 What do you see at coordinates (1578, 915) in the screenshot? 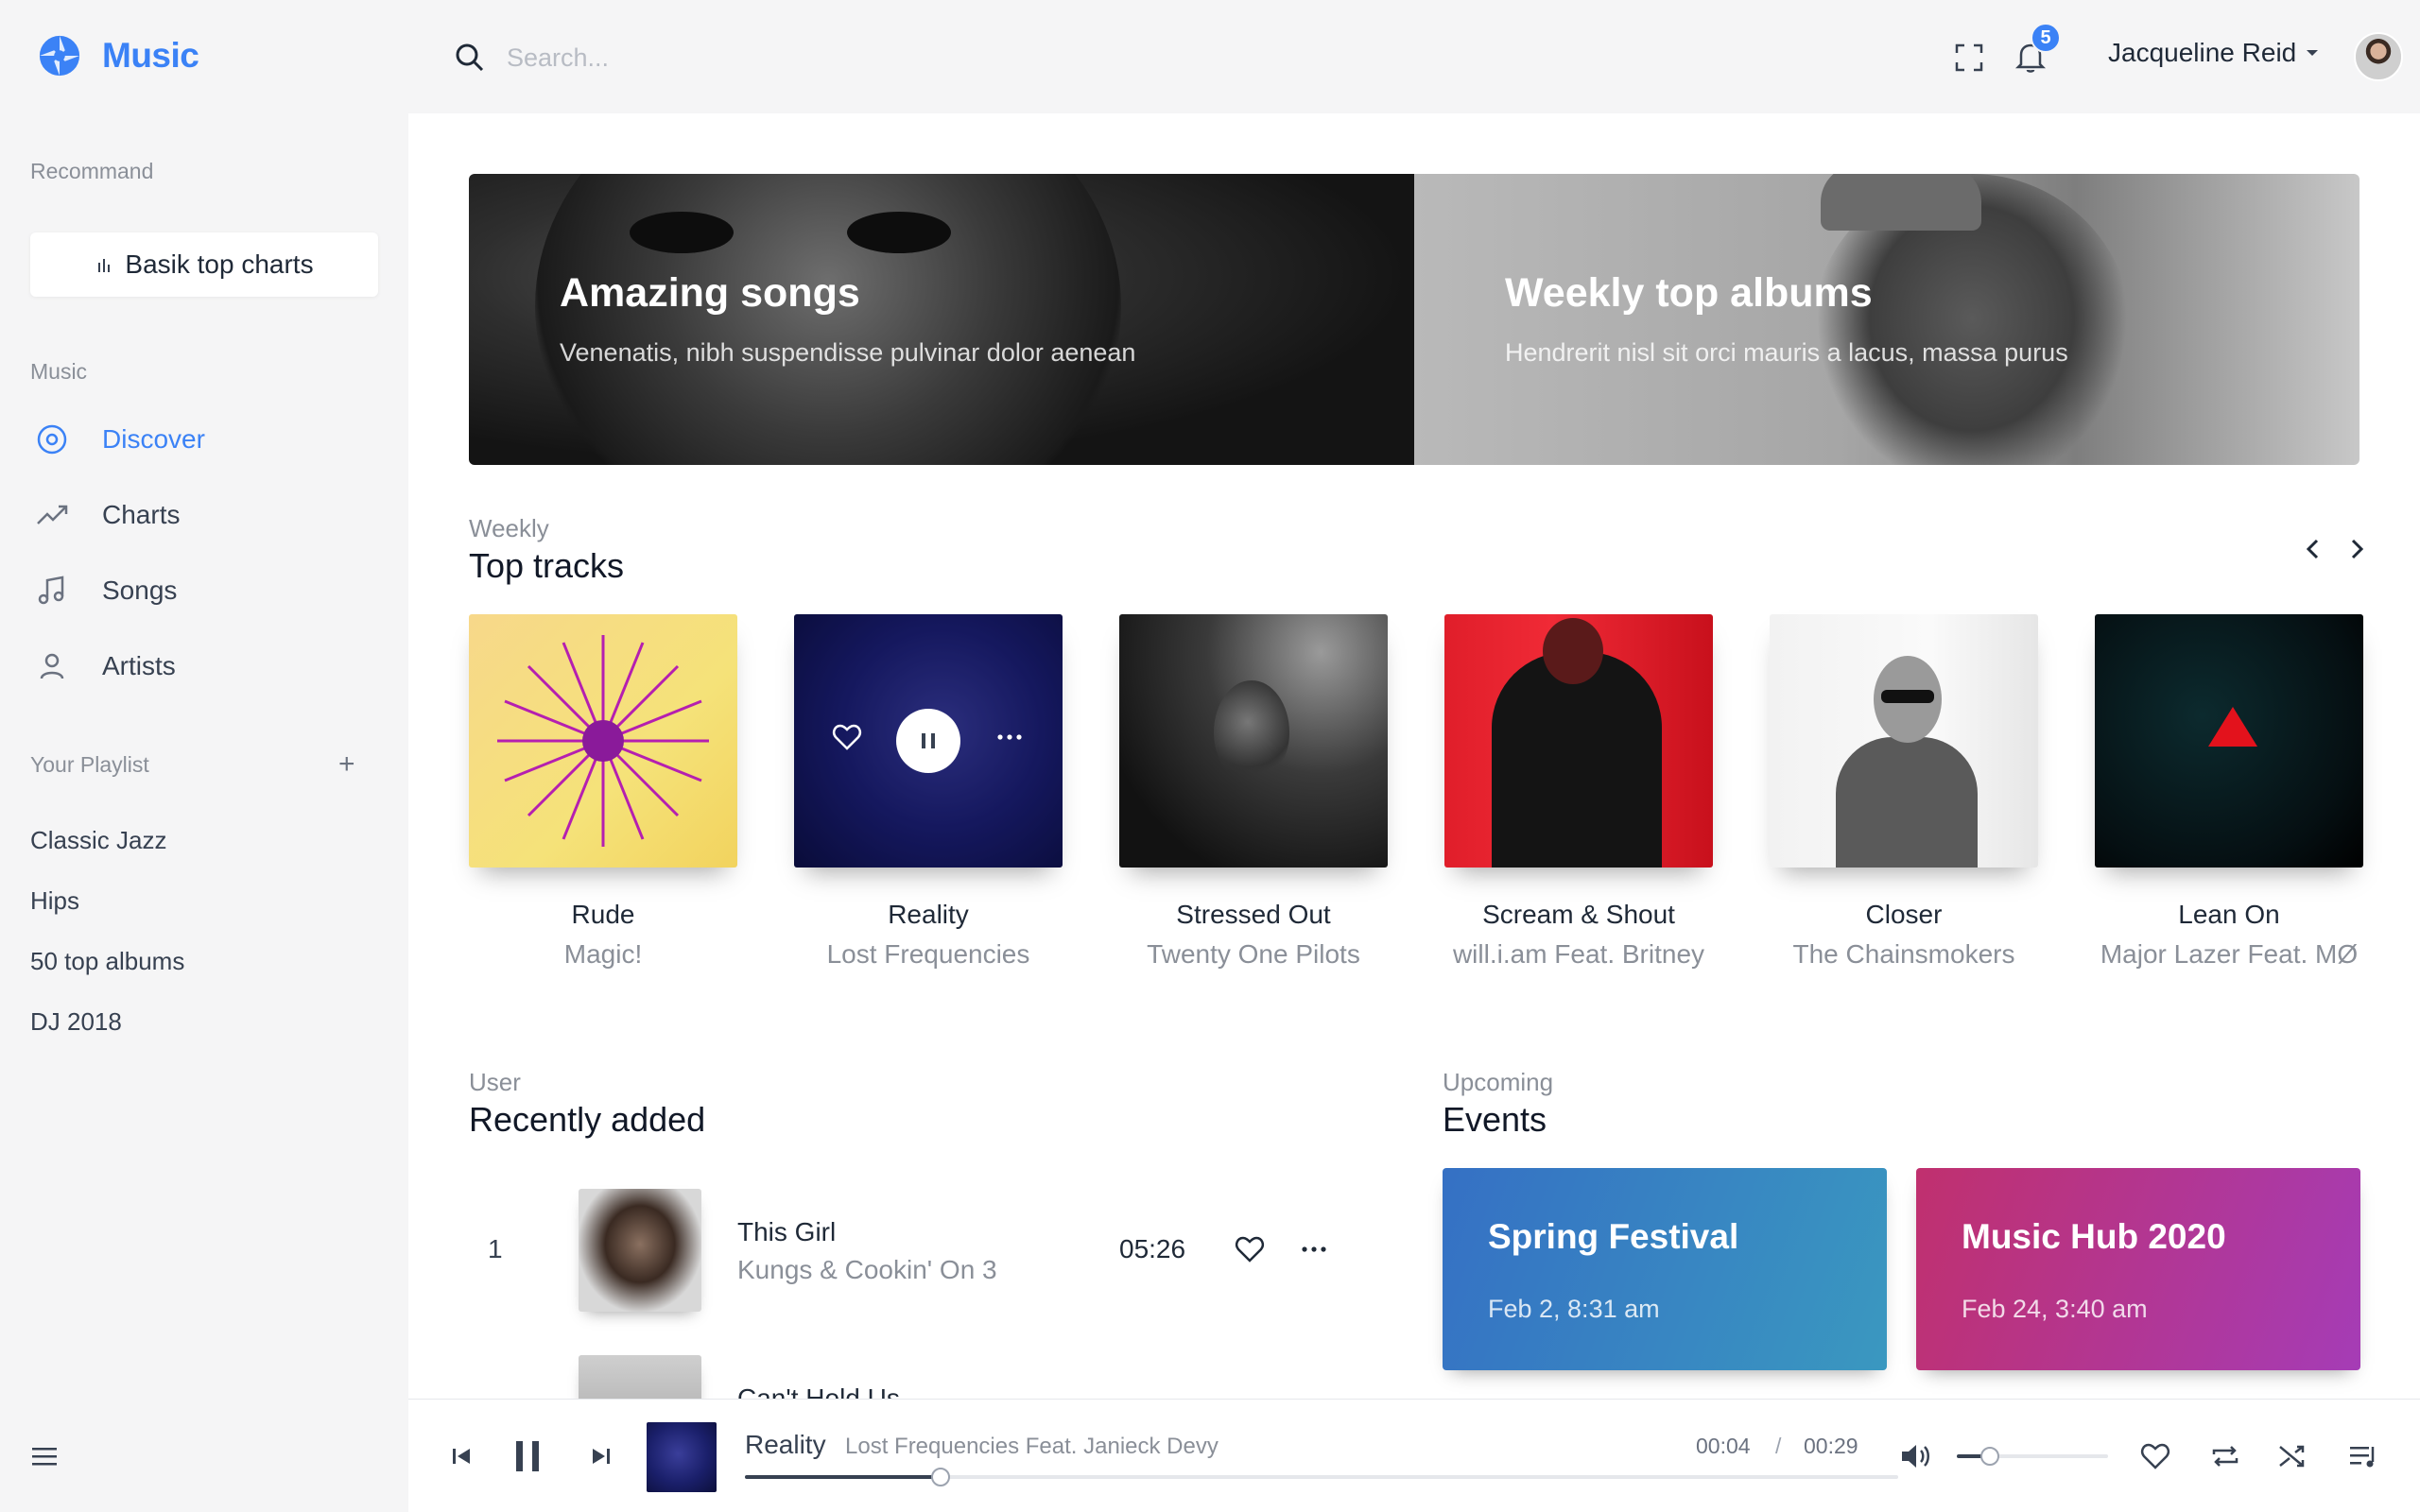
I see `track-title: Scream & Shout` at bounding box center [1578, 915].